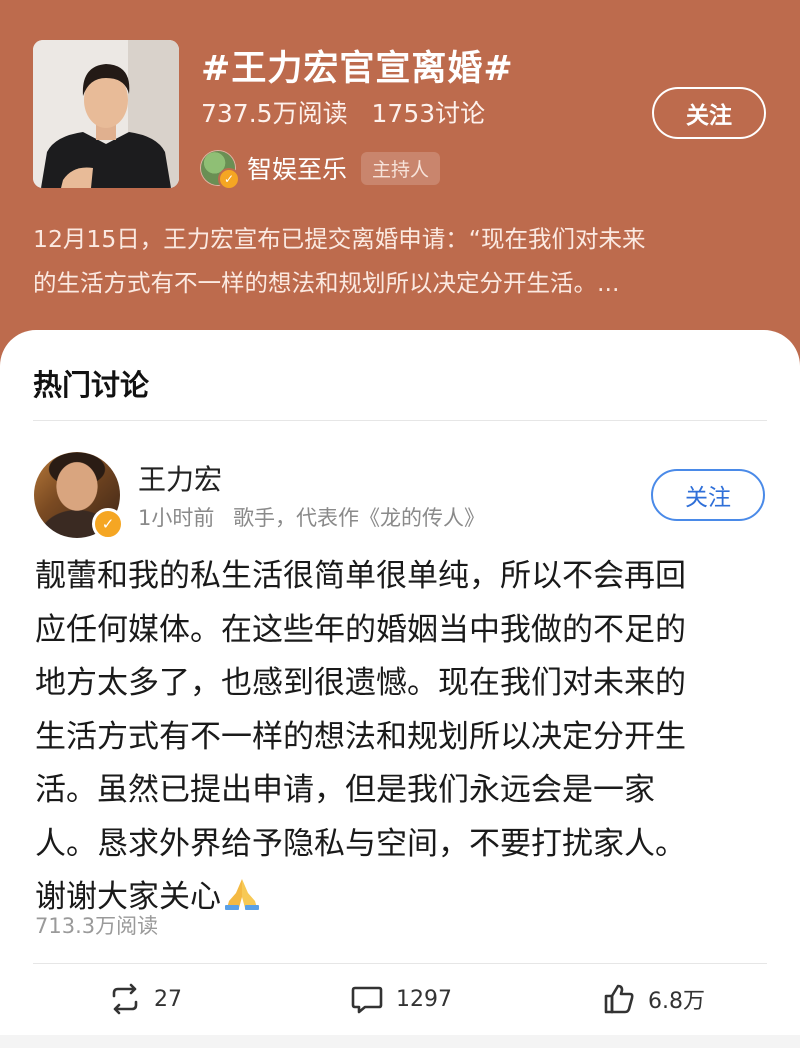 The width and height of the screenshot is (800, 1048). I want to click on comment-button: 1297, so click(401, 999).